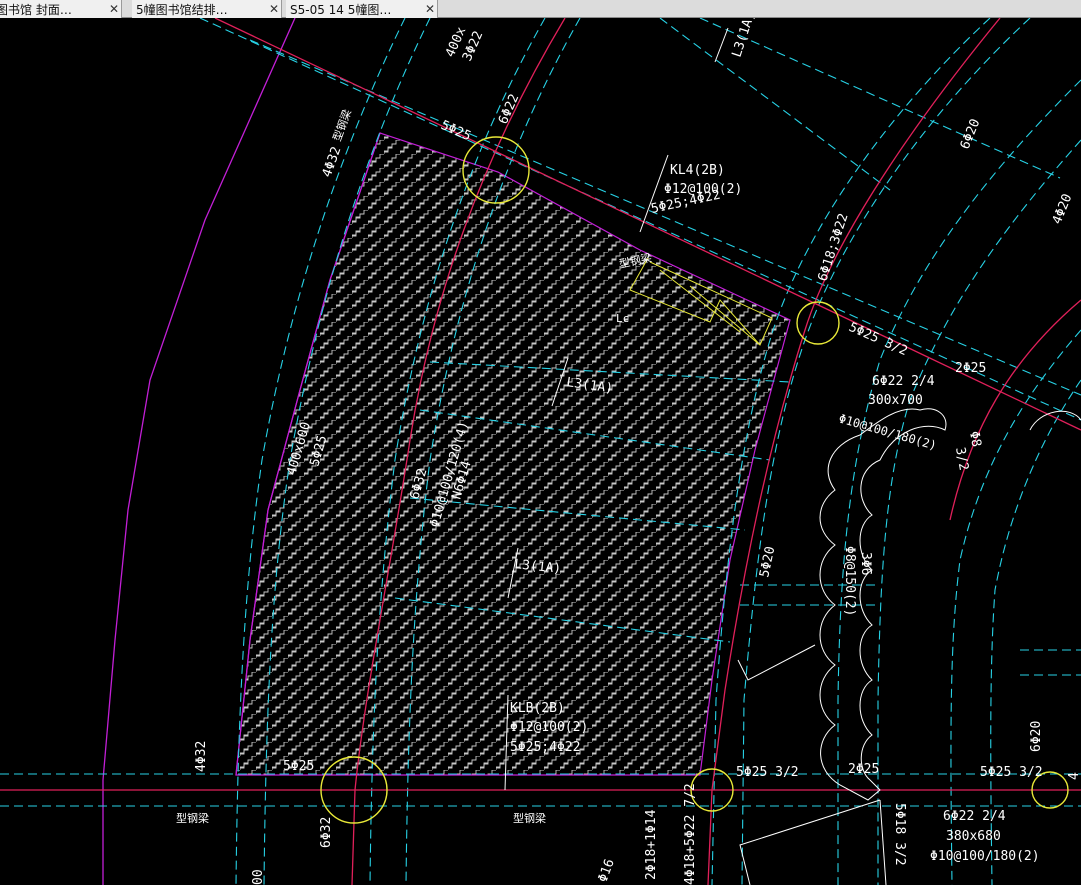 The width and height of the screenshot is (1081, 885). What do you see at coordinates (201, 756) in the screenshot?
I see `label-bottom-4p32: 4Φ32` at bounding box center [201, 756].